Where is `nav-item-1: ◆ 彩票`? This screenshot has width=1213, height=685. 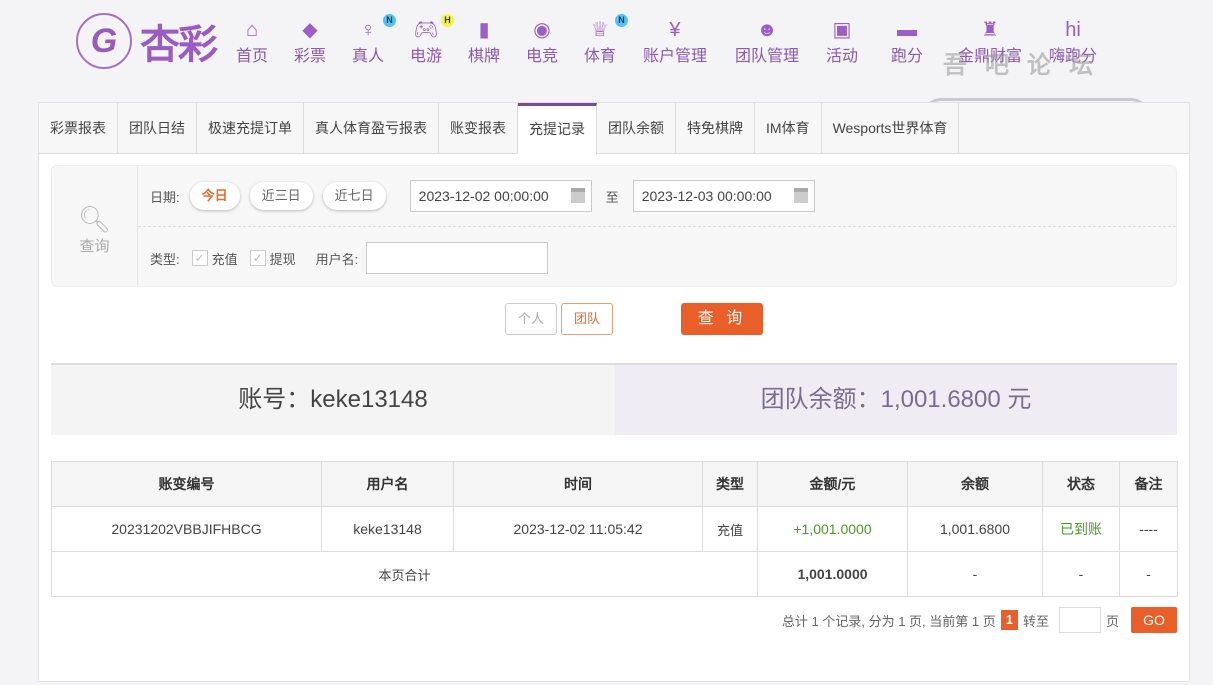 nav-item-1: ◆ 彩票 is located at coordinates (310, 42).